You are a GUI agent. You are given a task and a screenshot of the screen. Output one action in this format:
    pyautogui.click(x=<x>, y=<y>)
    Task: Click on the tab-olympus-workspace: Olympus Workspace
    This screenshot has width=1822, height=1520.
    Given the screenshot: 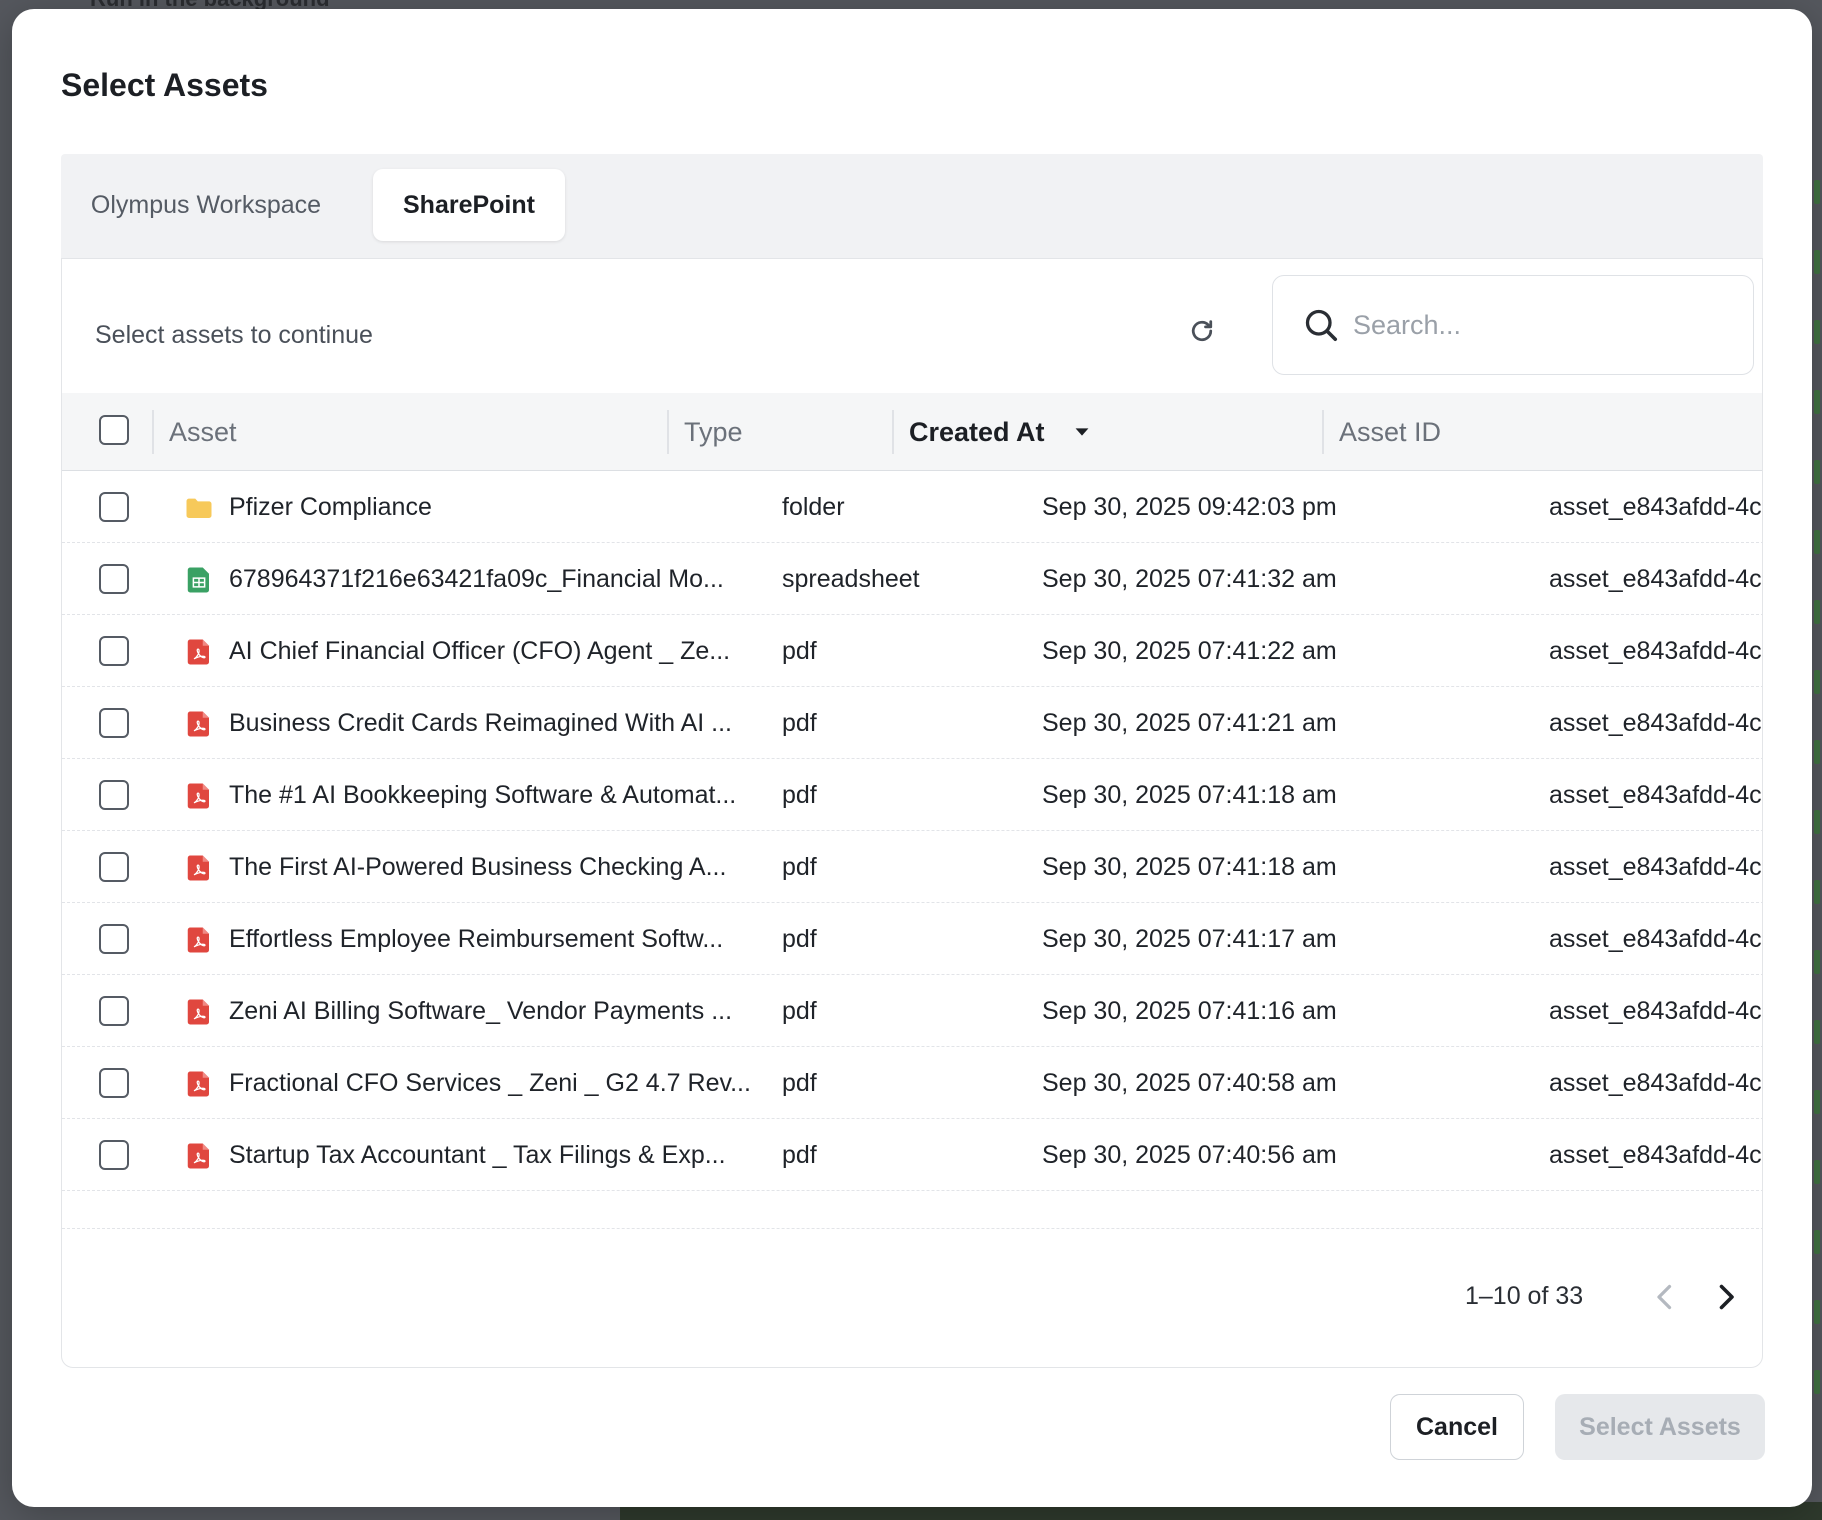 What is the action you would take?
    pyautogui.click(x=206, y=205)
    